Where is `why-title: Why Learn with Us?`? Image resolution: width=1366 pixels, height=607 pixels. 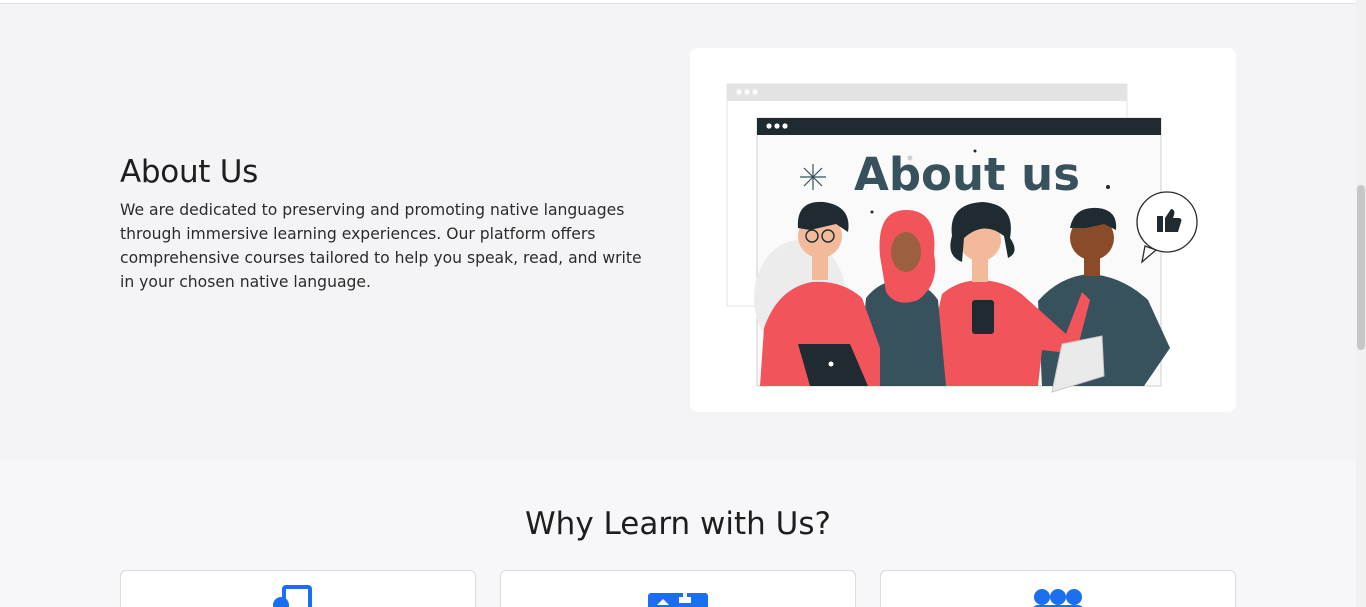 why-title: Why Learn with Us? is located at coordinates (678, 524).